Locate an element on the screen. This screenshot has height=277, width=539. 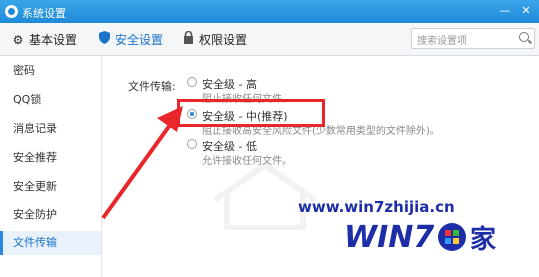
tab-label: 权限设置 is located at coordinates (223, 40).